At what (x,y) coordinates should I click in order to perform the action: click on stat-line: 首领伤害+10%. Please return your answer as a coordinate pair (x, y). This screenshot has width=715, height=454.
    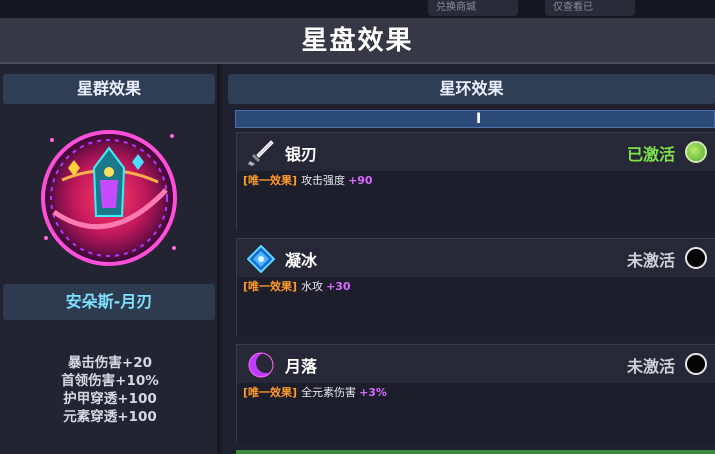
    Looking at the image, I should click on (110, 381).